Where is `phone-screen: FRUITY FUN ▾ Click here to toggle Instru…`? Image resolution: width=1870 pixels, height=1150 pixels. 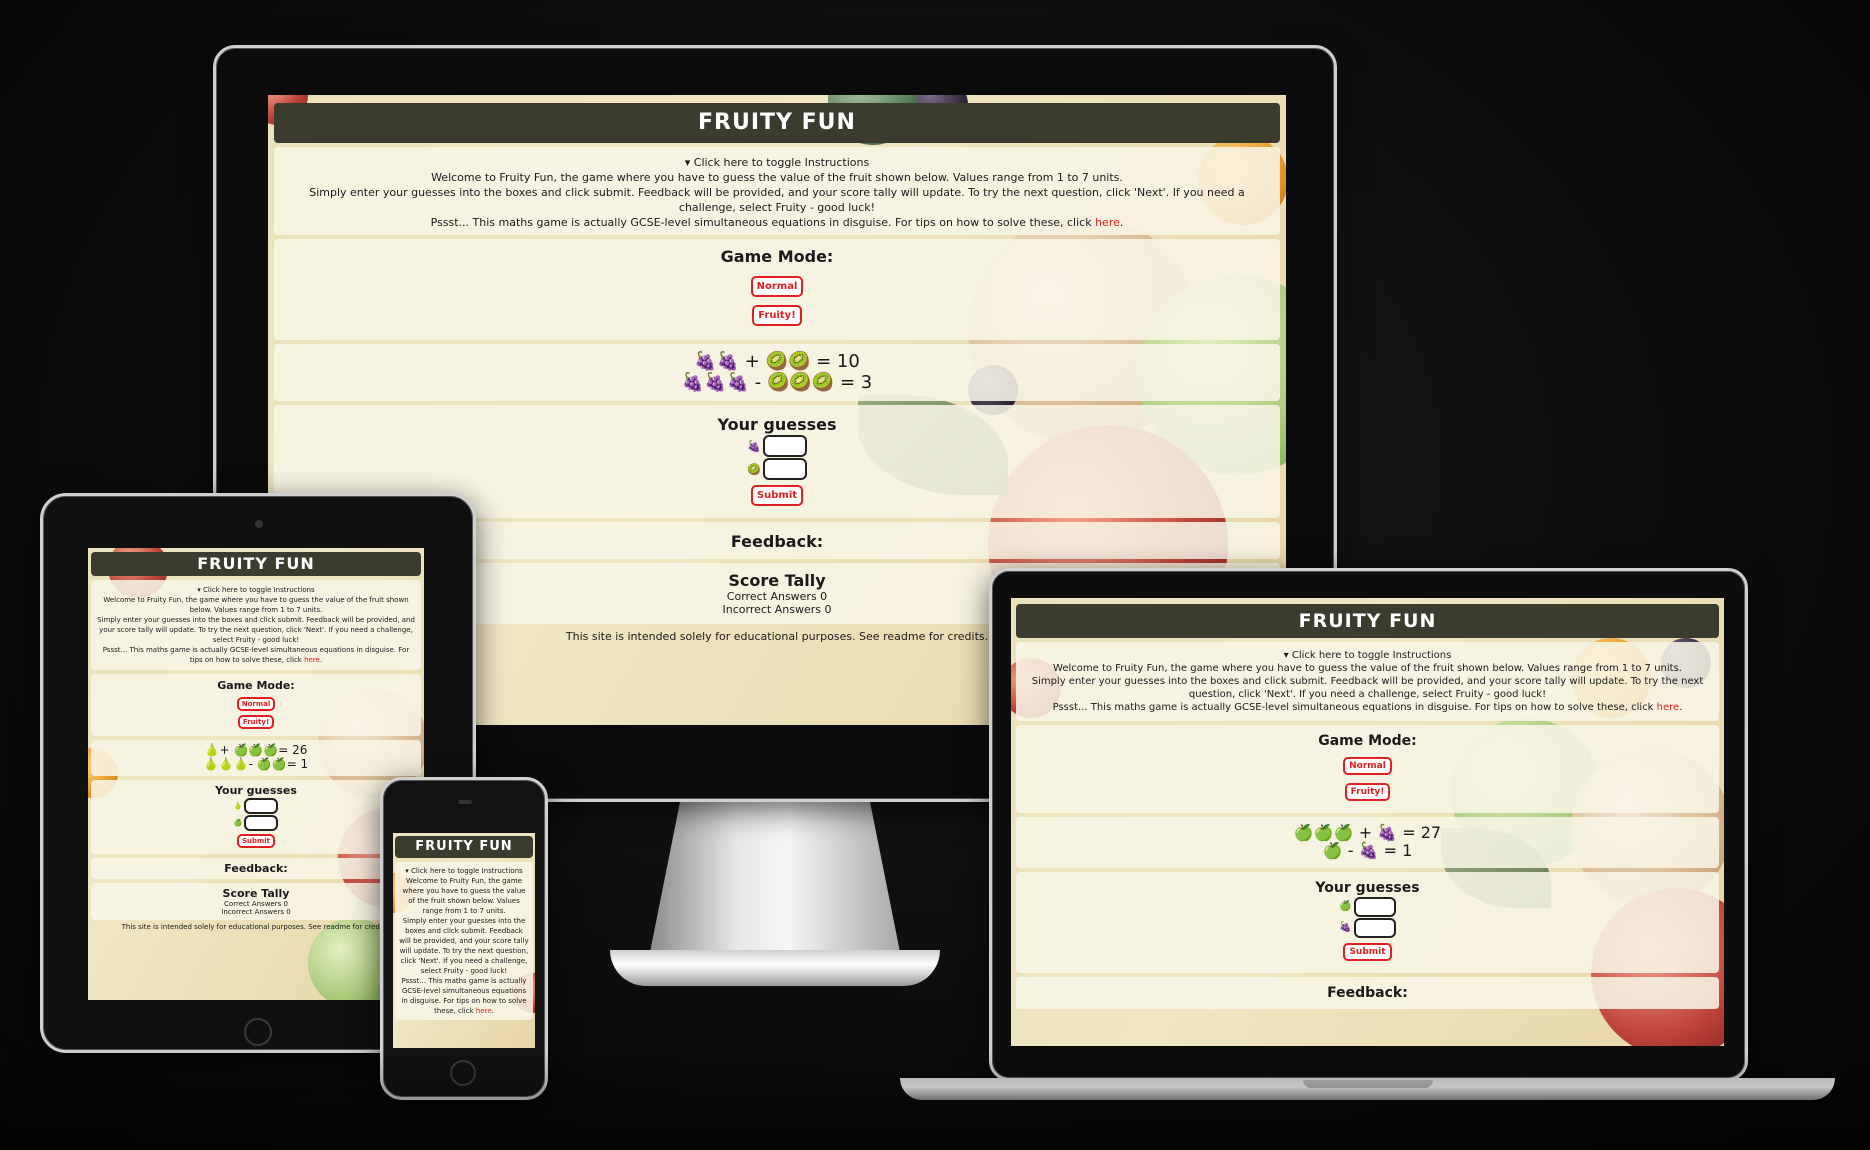 phone-screen: FRUITY FUN ▾ Click here to toggle Instru… is located at coordinates (464, 940).